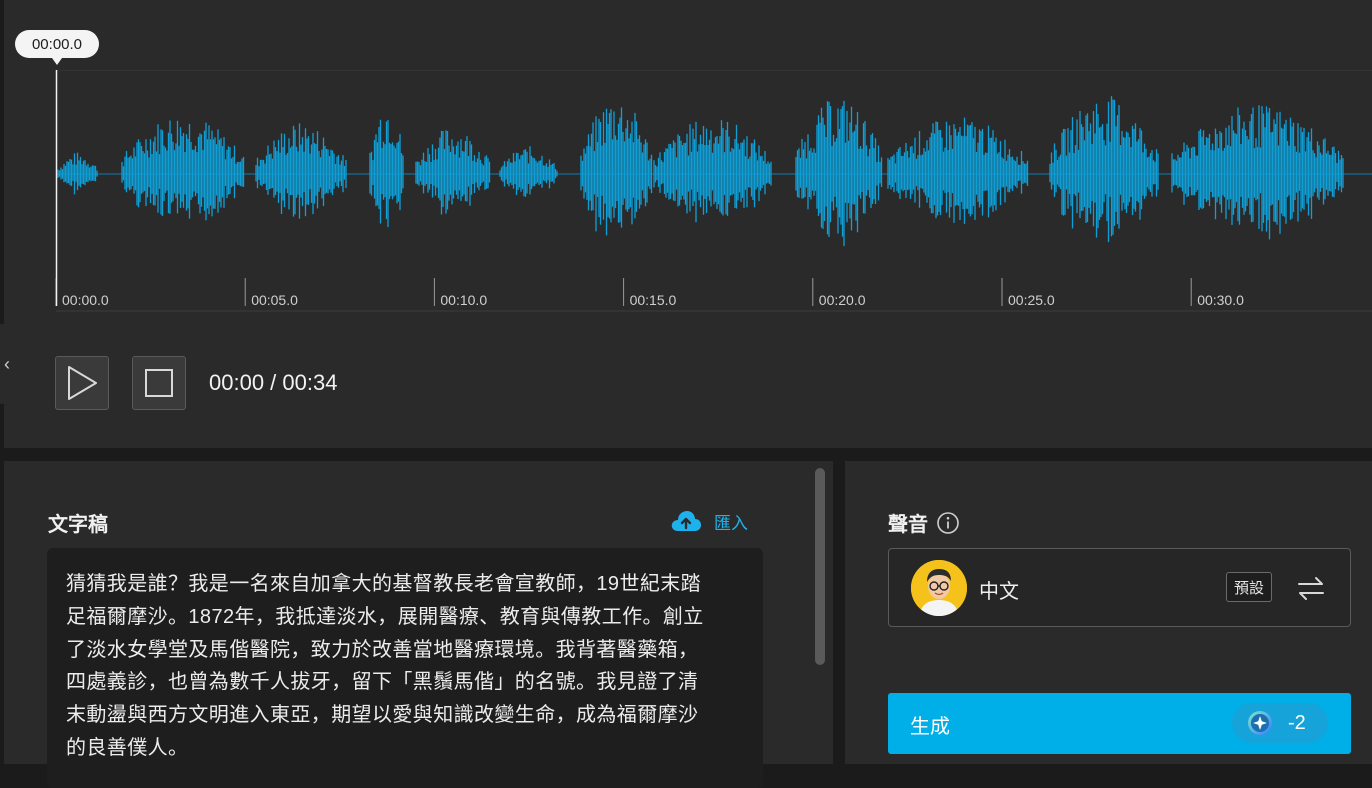 The image size is (1372, 788). I want to click on ruler-tick-label: 00:05.0, so click(274, 300).